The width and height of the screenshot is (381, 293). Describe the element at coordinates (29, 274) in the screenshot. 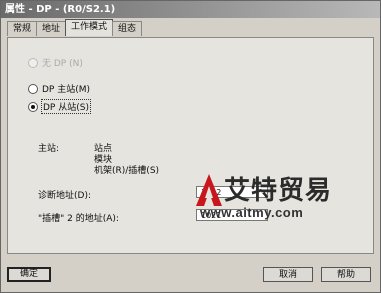

I see `ok-button: 确定` at that location.